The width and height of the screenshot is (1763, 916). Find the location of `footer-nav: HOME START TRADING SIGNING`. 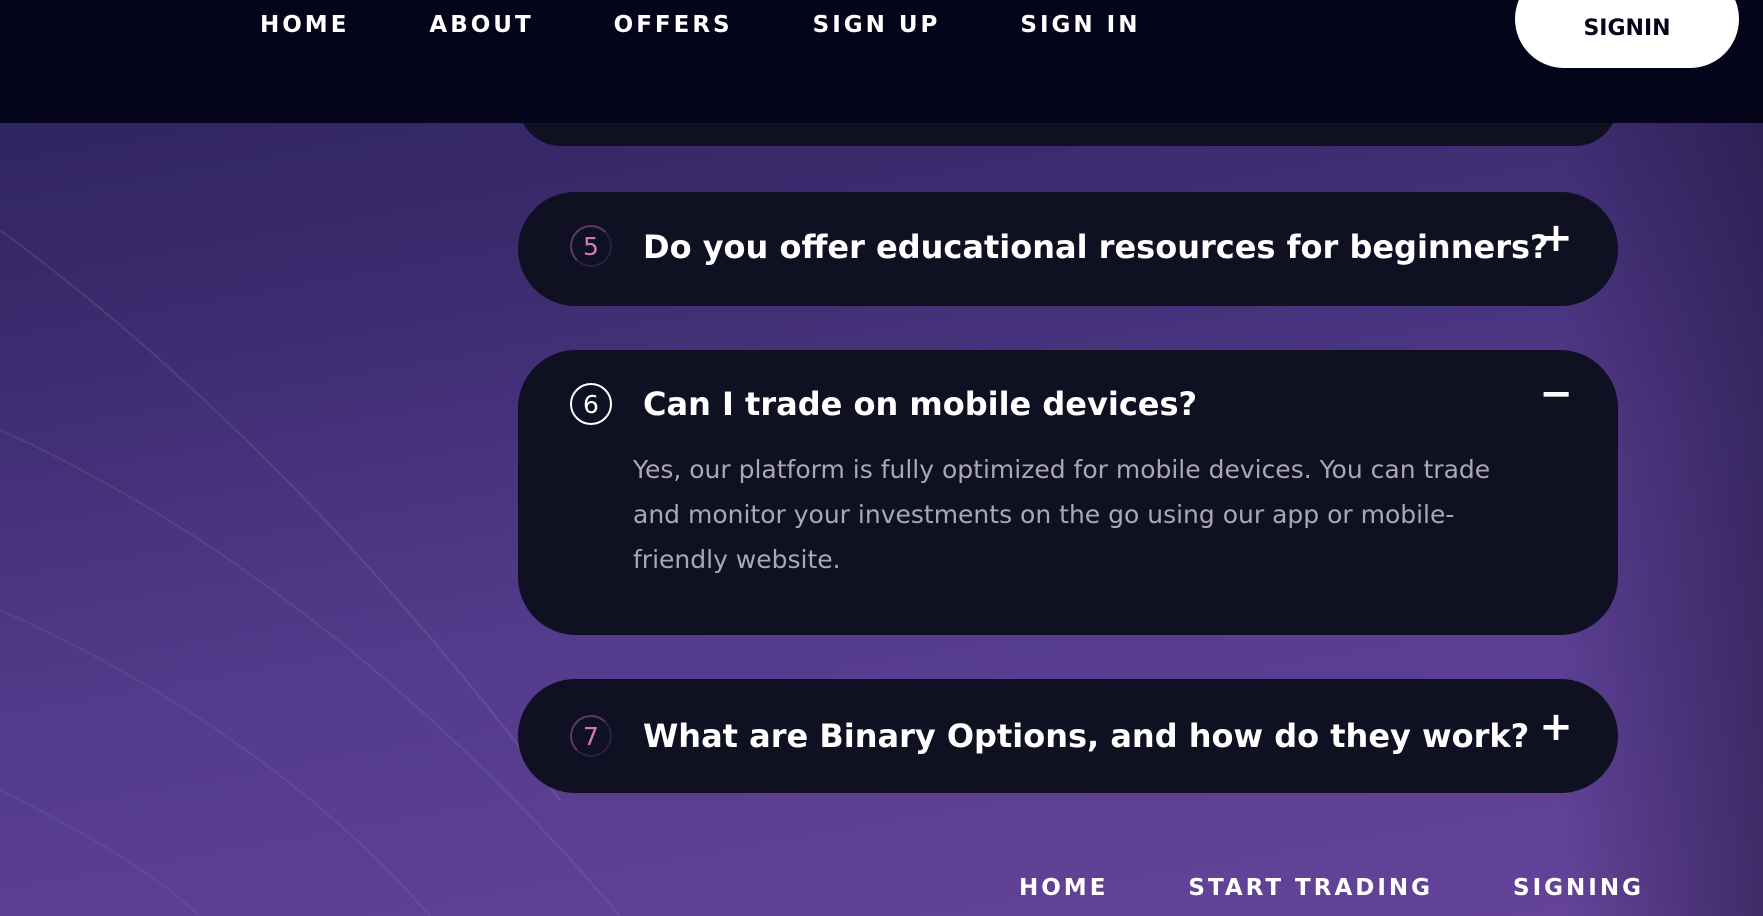

footer-nav: HOME START TRADING SIGNING is located at coordinates (1331, 888).